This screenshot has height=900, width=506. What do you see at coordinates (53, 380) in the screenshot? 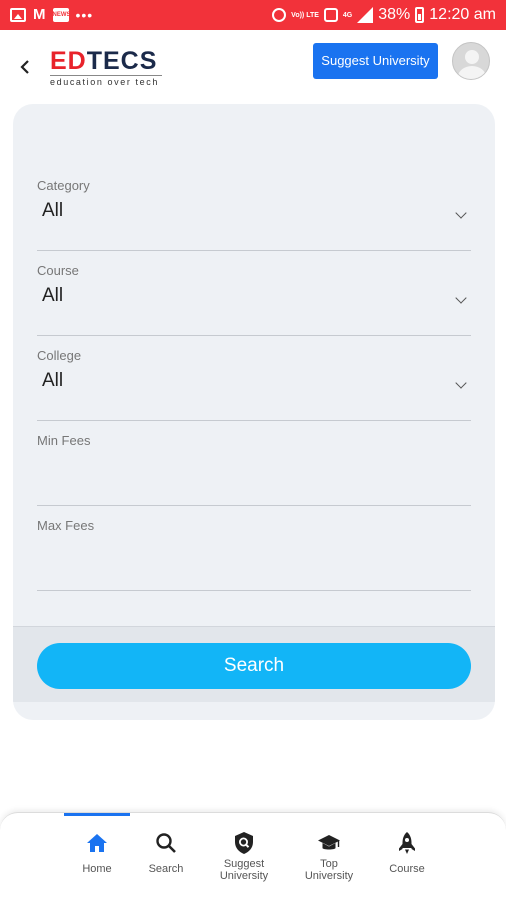
I see `college-value: All` at bounding box center [53, 380].